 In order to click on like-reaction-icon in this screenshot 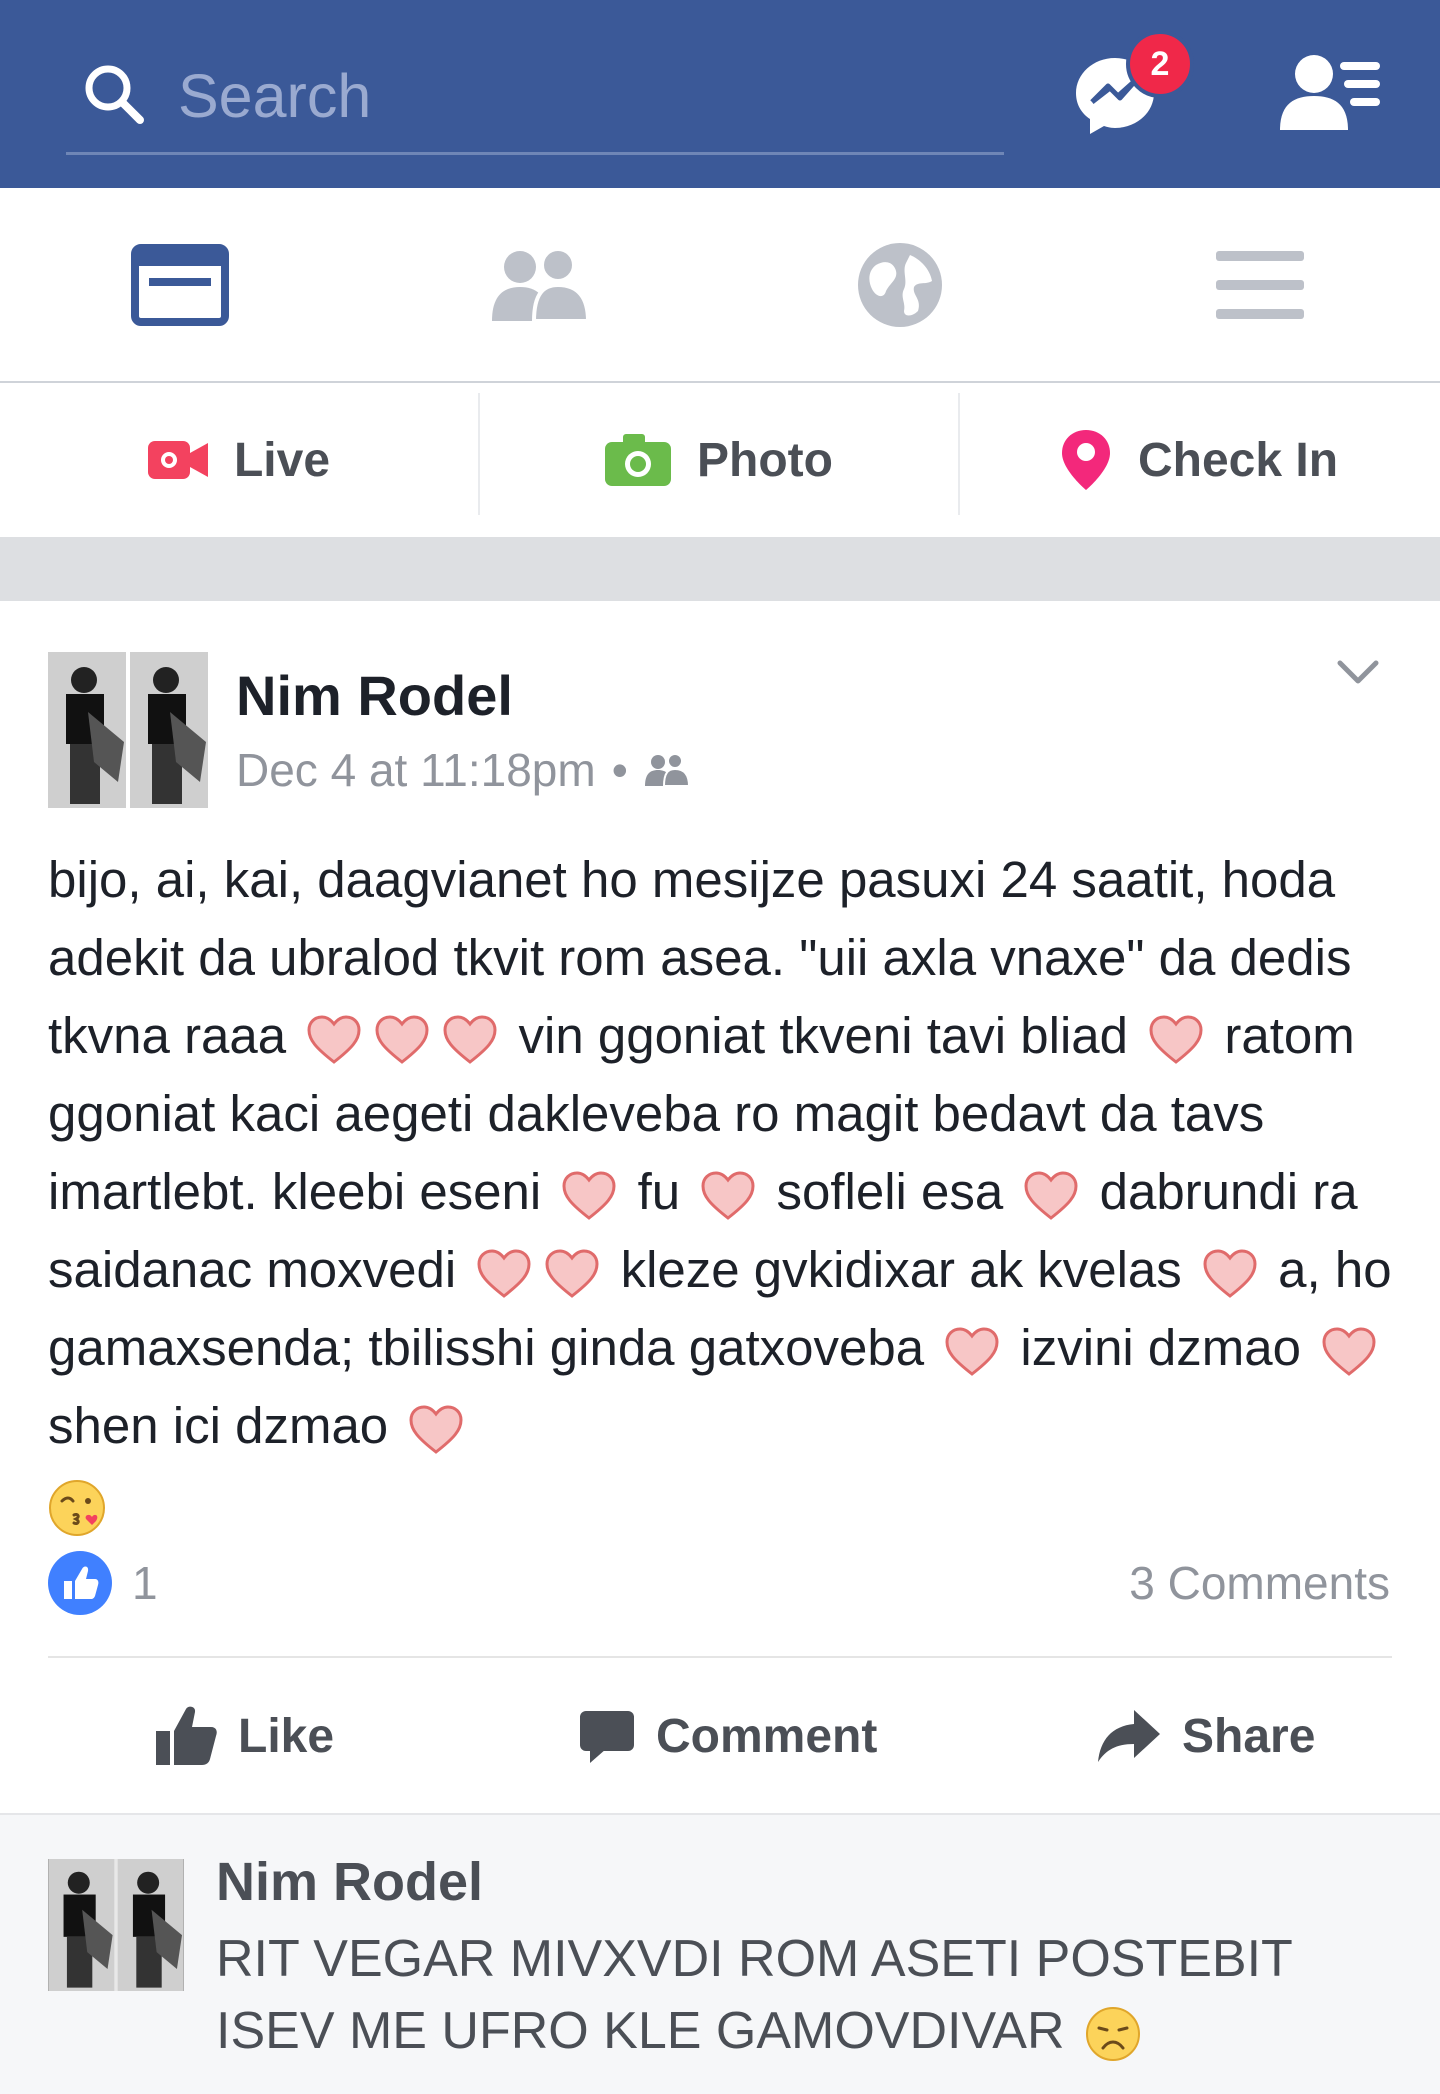, I will do `click(80, 1583)`.